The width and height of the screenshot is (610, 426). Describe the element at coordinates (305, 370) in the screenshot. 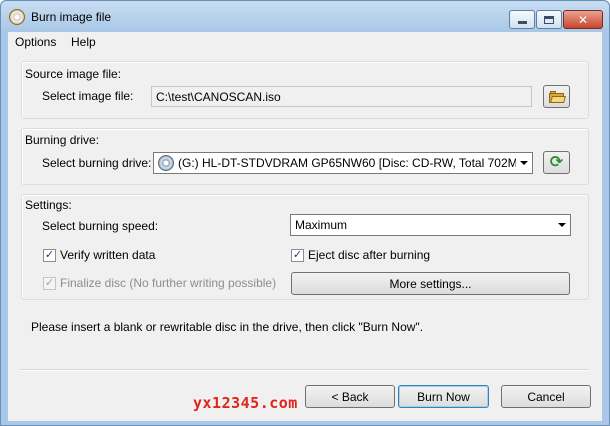

I see `footer-separator` at that location.